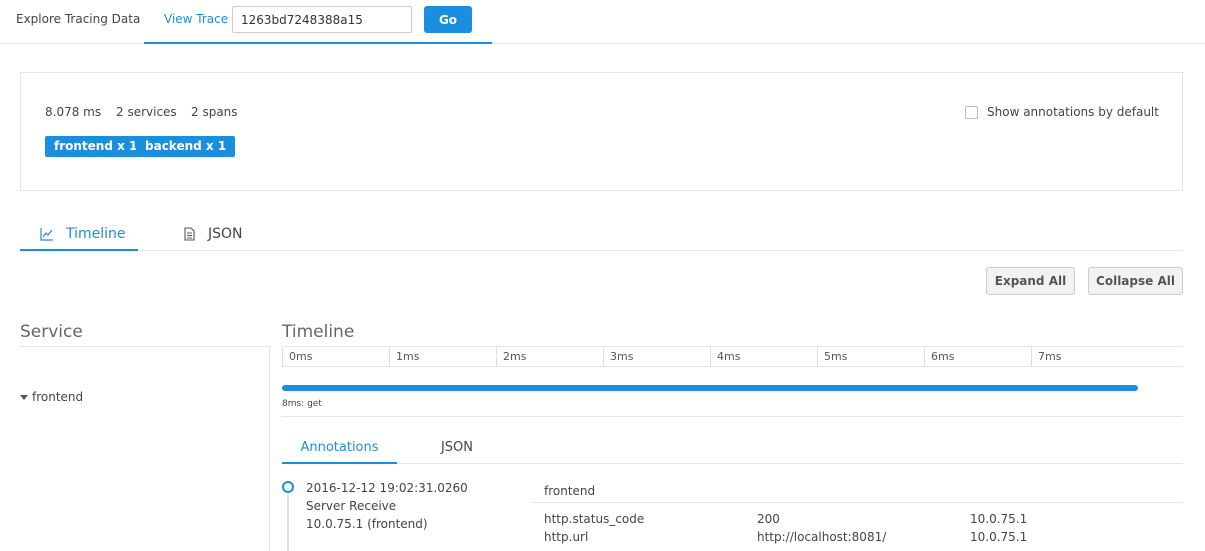 Image resolution: width=1205 pixels, height=551 pixels. What do you see at coordinates (549, 357) in the screenshot?
I see `timeline-tick: 2ms` at bounding box center [549, 357].